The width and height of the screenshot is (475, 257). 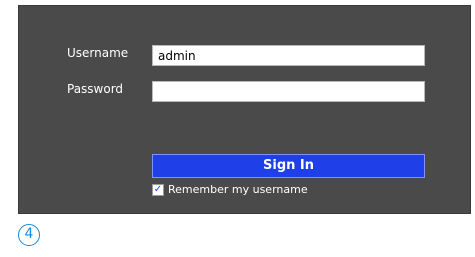 What do you see at coordinates (29, 235) in the screenshot?
I see `step-number-badge: 4` at bounding box center [29, 235].